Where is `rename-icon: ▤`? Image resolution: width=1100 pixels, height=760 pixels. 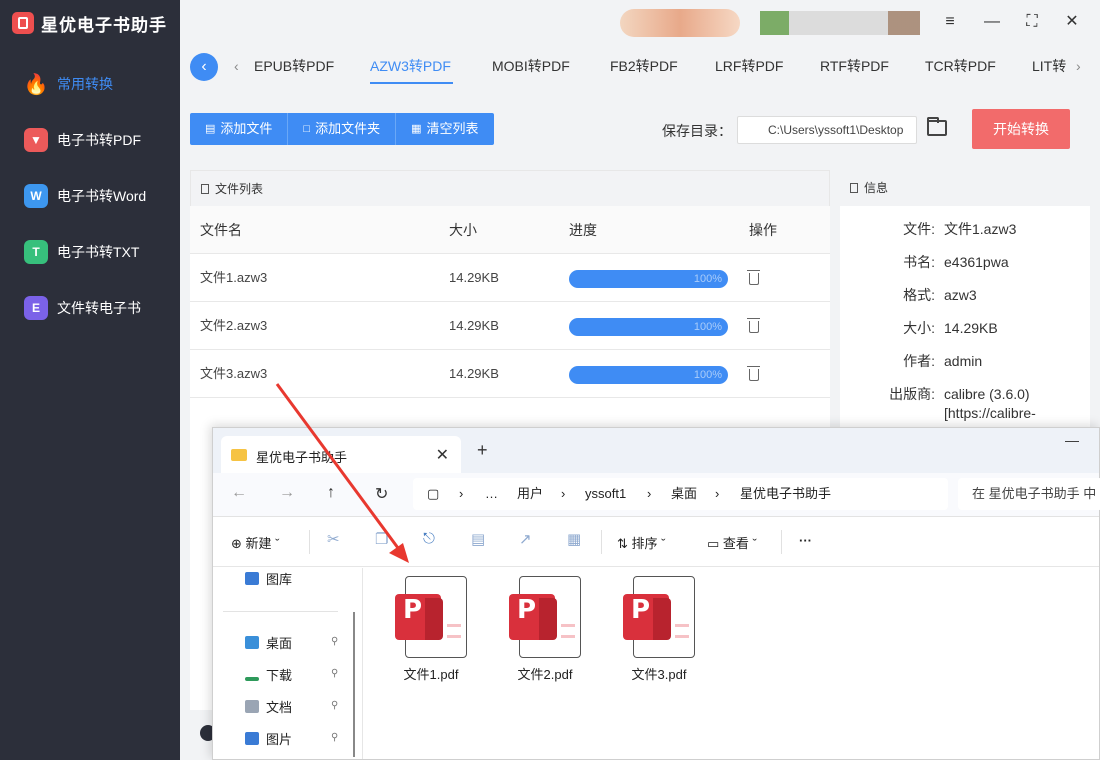
rename-icon: ▤ is located at coordinates (478, 539).